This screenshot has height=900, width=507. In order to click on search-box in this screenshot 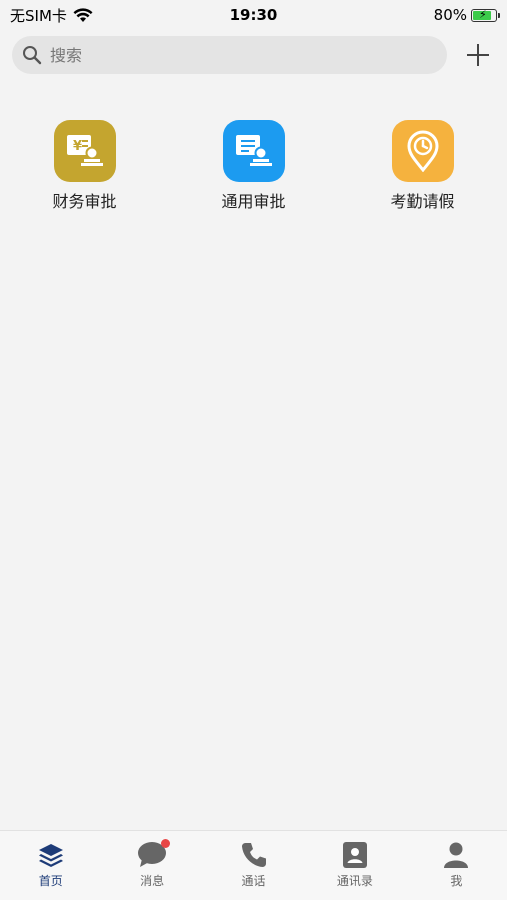, I will do `click(229, 55)`.